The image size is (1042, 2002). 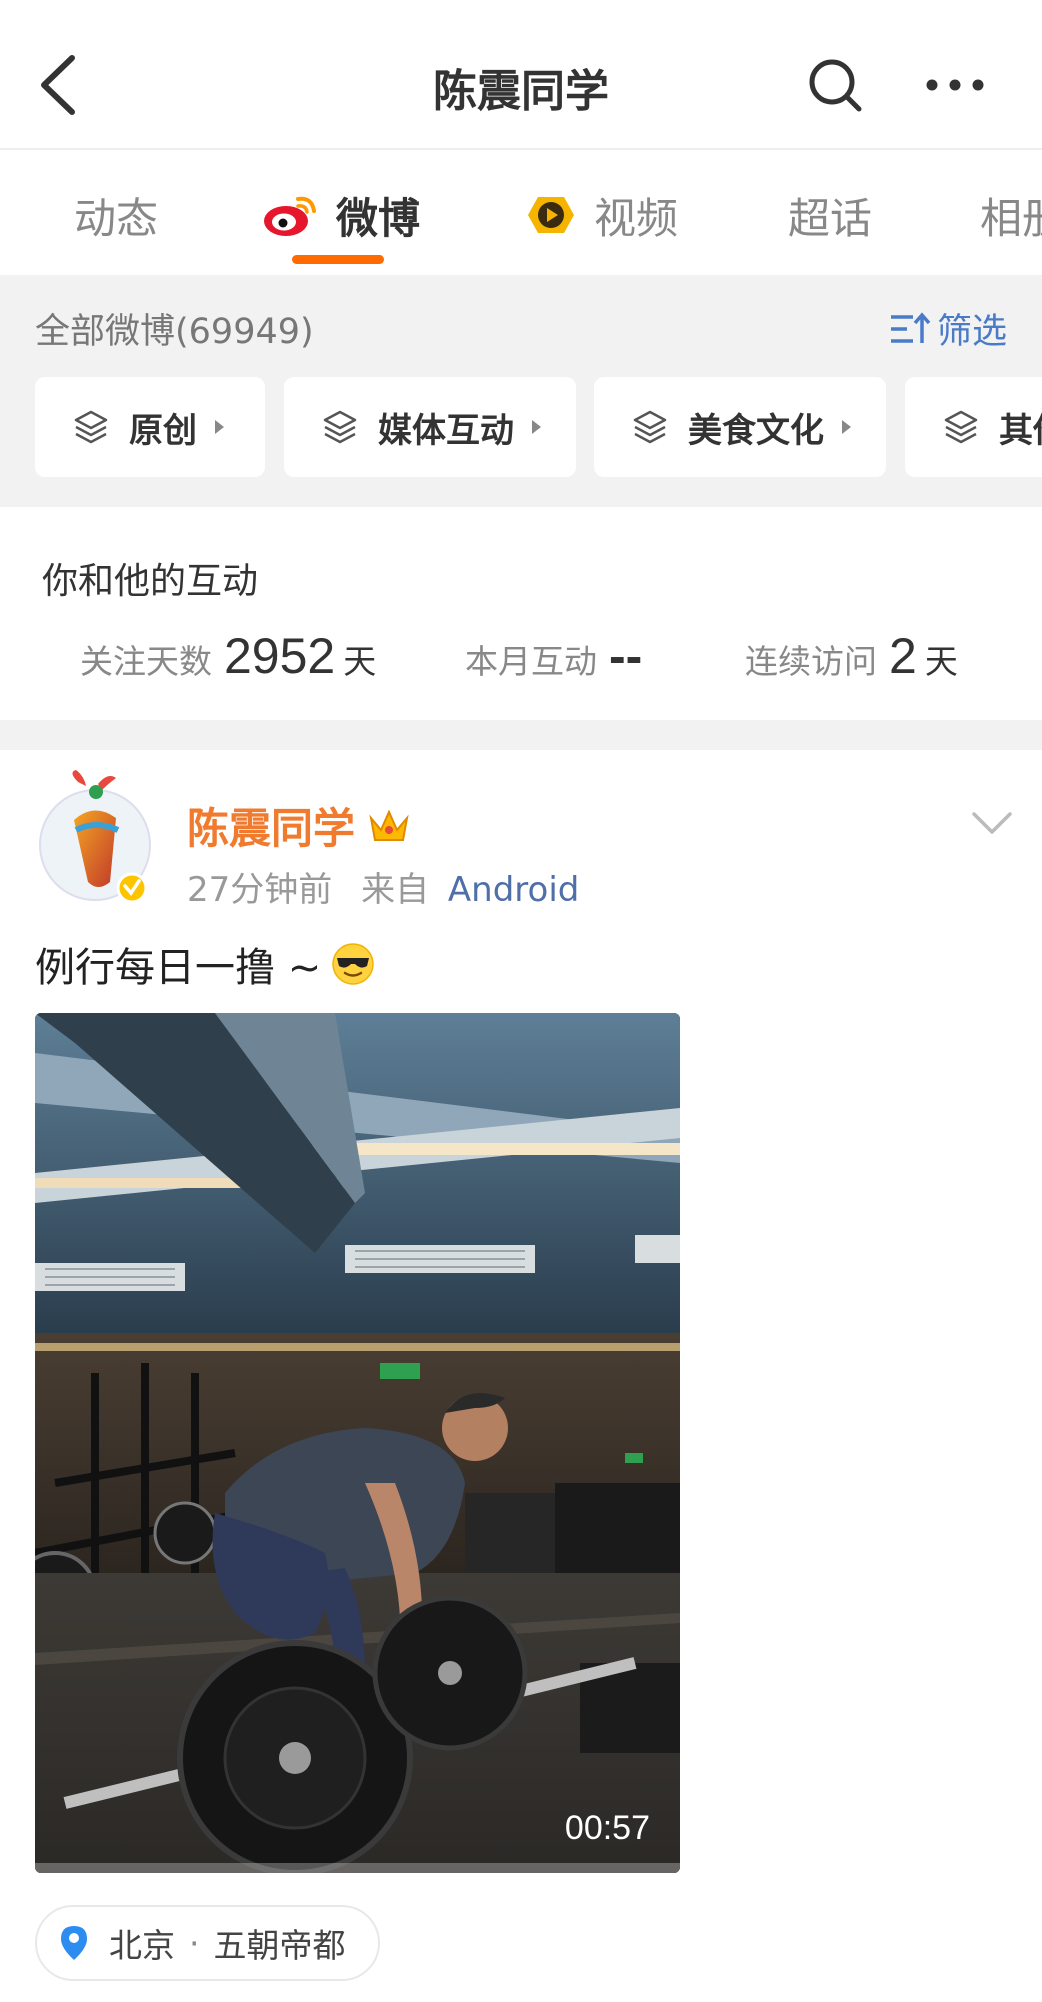 I want to click on location-name: 五朝帝都, so click(x=279, y=1945).